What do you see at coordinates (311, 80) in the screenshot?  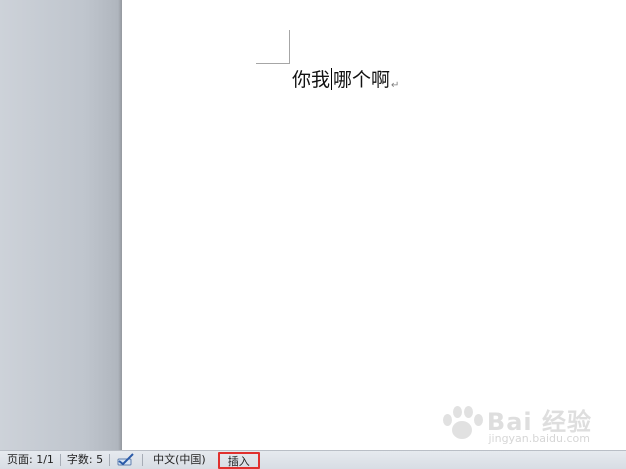 I see `text-before-caret: 你我` at bounding box center [311, 80].